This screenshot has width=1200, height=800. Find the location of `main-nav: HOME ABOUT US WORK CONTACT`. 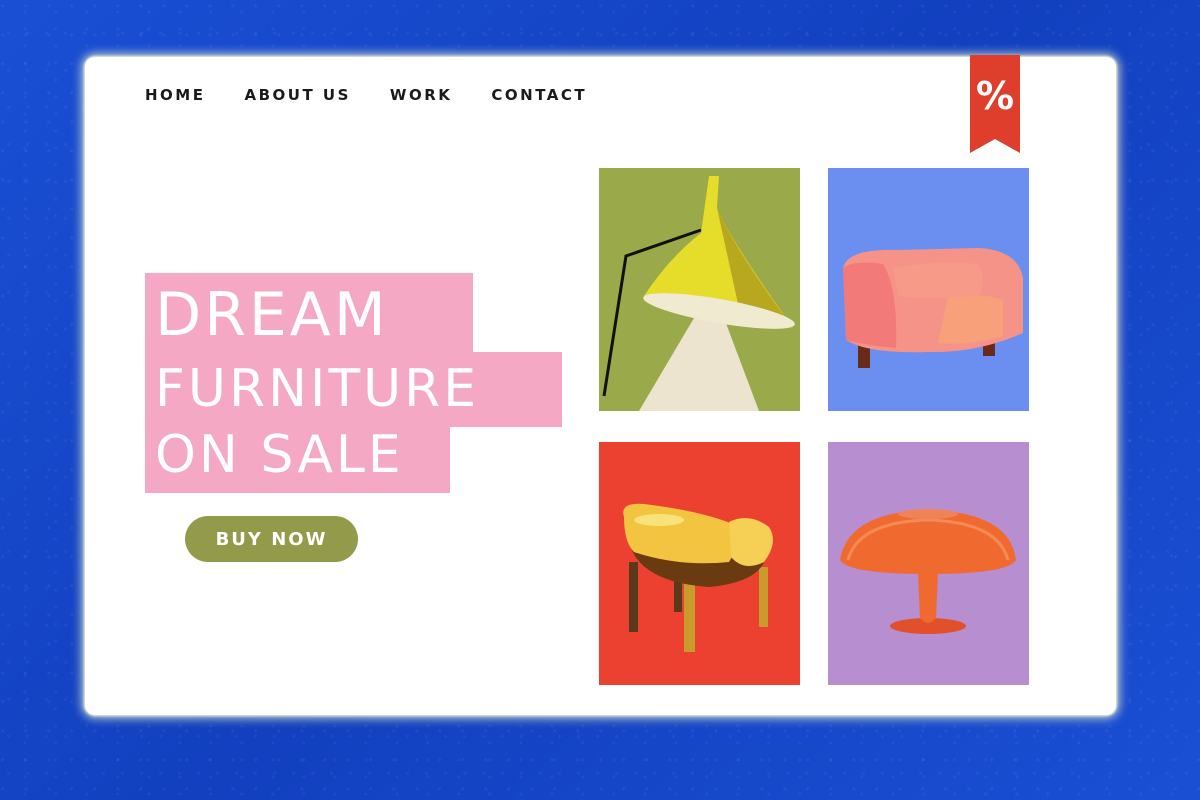

main-nav: HOME ABOUT US WORK CONTACT is located at coordinates (366, 95).